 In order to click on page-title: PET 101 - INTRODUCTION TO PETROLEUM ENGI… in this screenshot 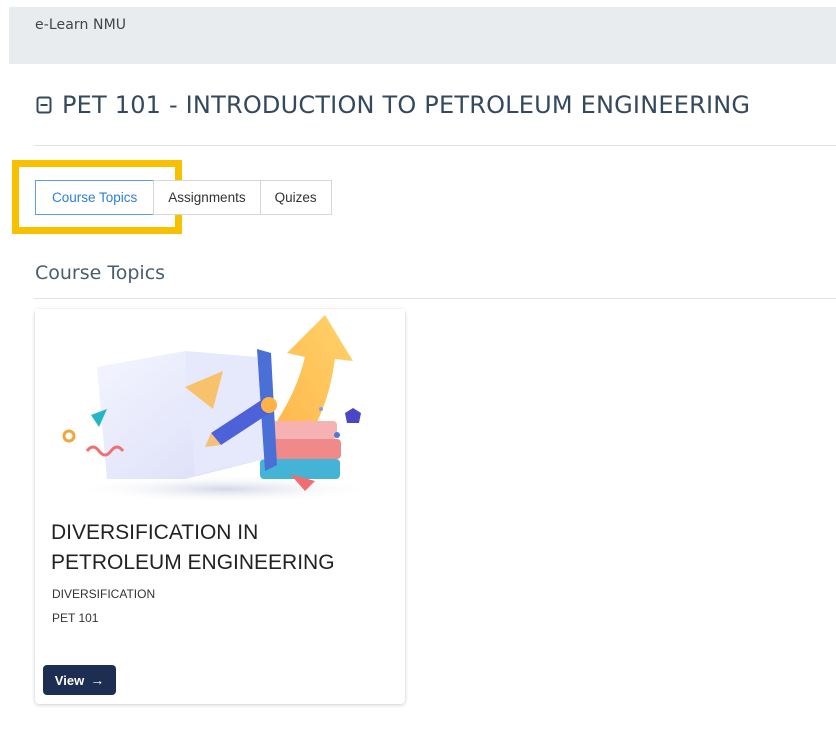, I will do `click(393, 105)`.